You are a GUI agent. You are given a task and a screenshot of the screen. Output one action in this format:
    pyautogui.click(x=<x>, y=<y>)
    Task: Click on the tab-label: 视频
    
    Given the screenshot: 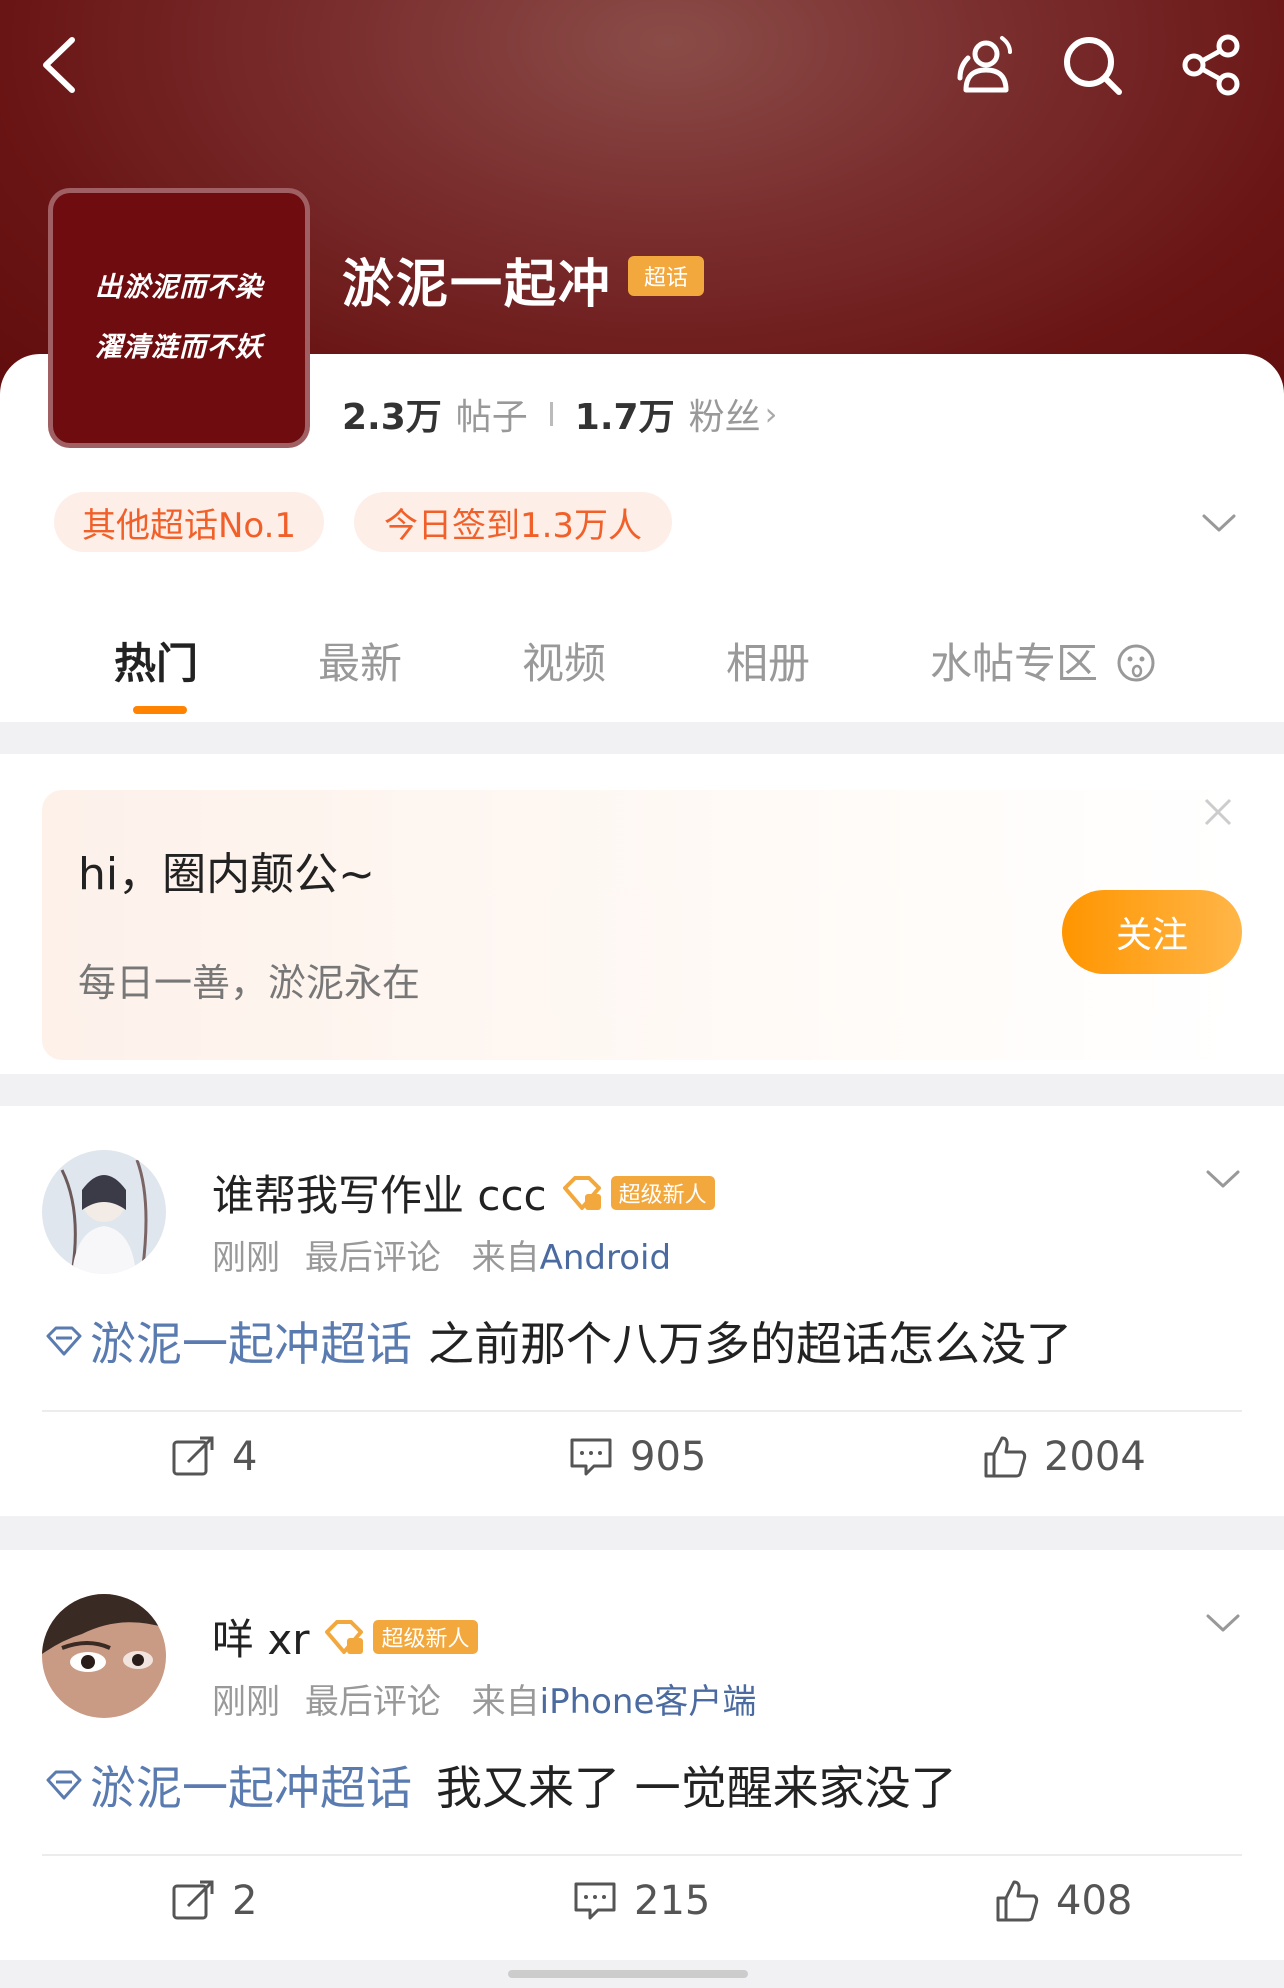 What is the action you would take?
    pyautogui.click(x=564, y=663)
    